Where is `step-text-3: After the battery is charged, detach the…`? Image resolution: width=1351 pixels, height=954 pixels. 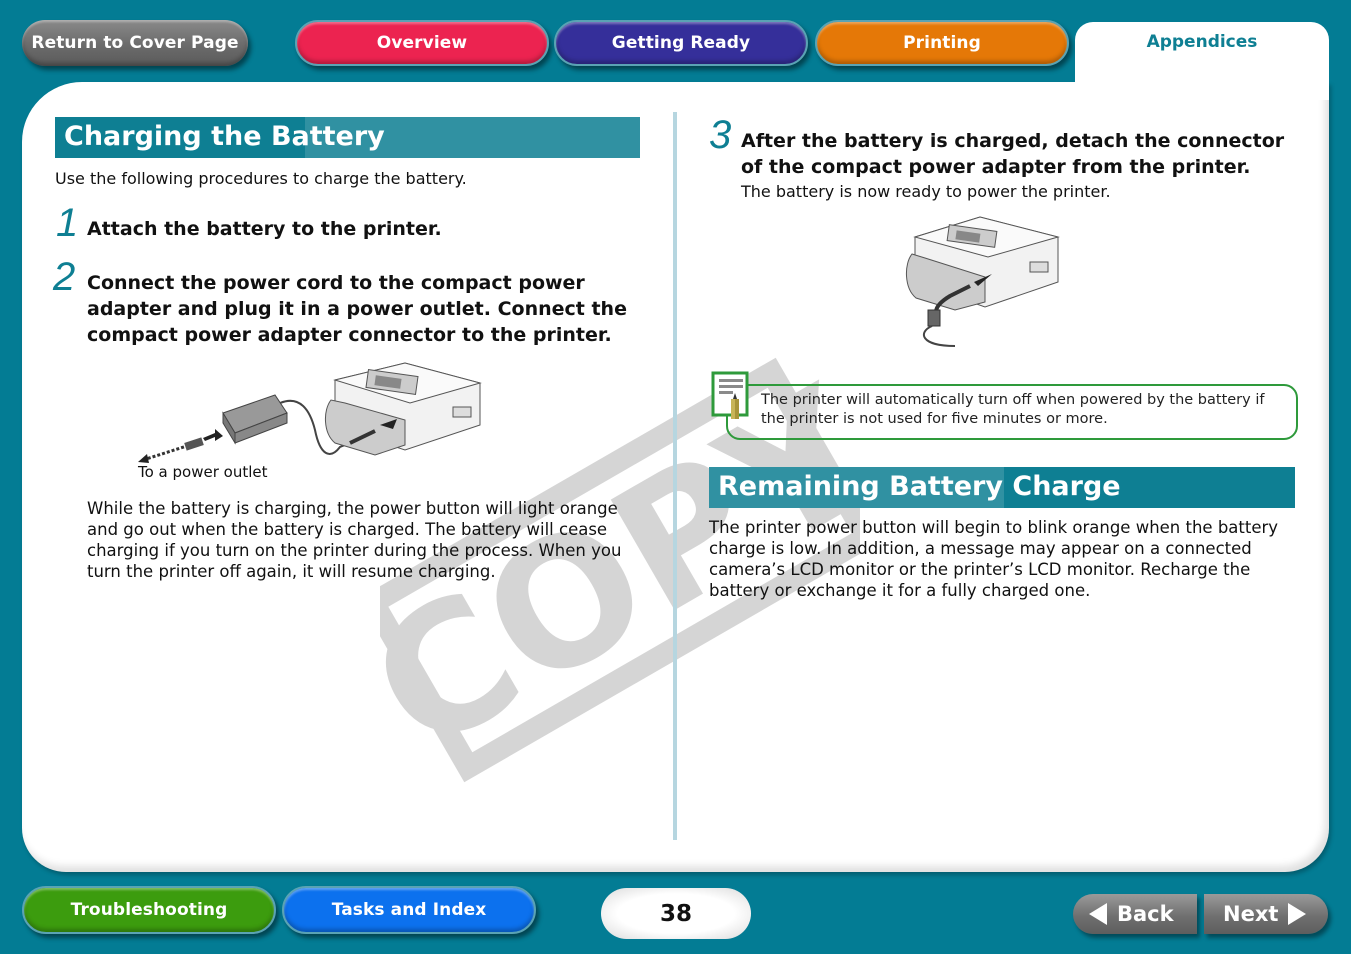
step-text-3: After the battery is charged, detach the… is located at coordinates (1013, 154).